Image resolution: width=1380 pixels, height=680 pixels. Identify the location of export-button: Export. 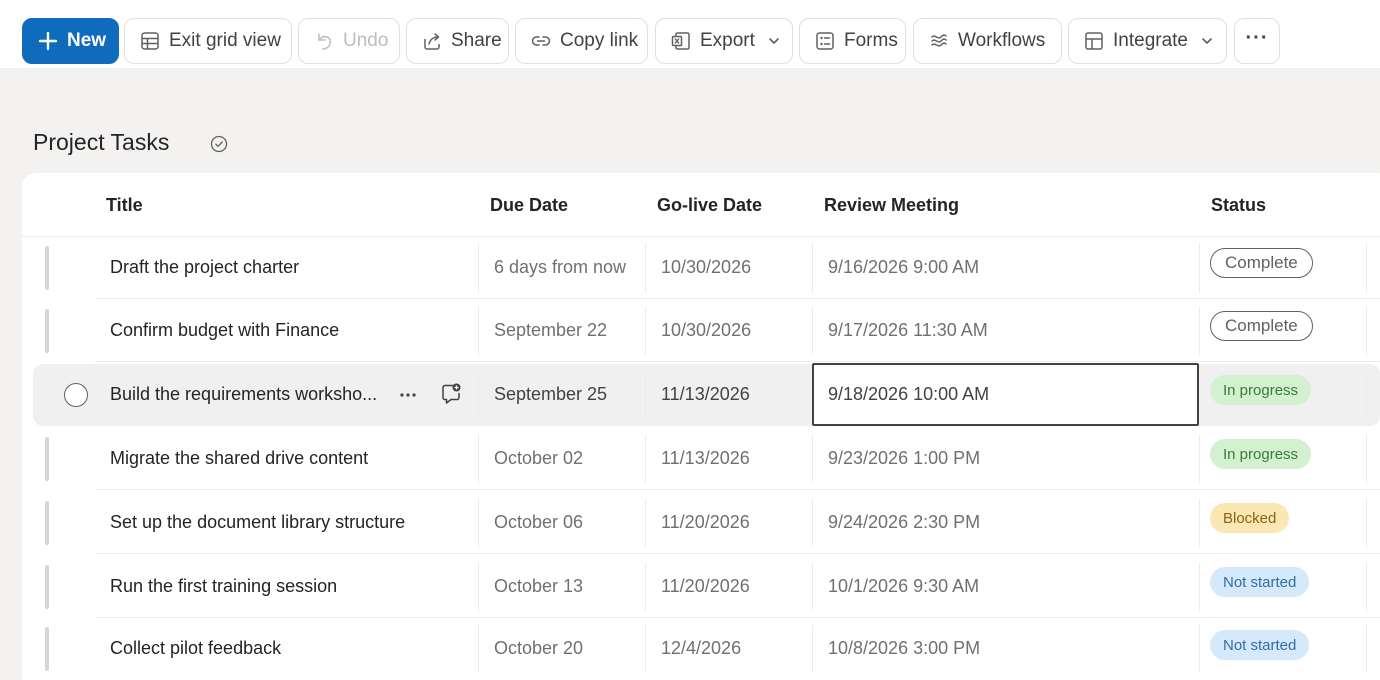
(724, 41).